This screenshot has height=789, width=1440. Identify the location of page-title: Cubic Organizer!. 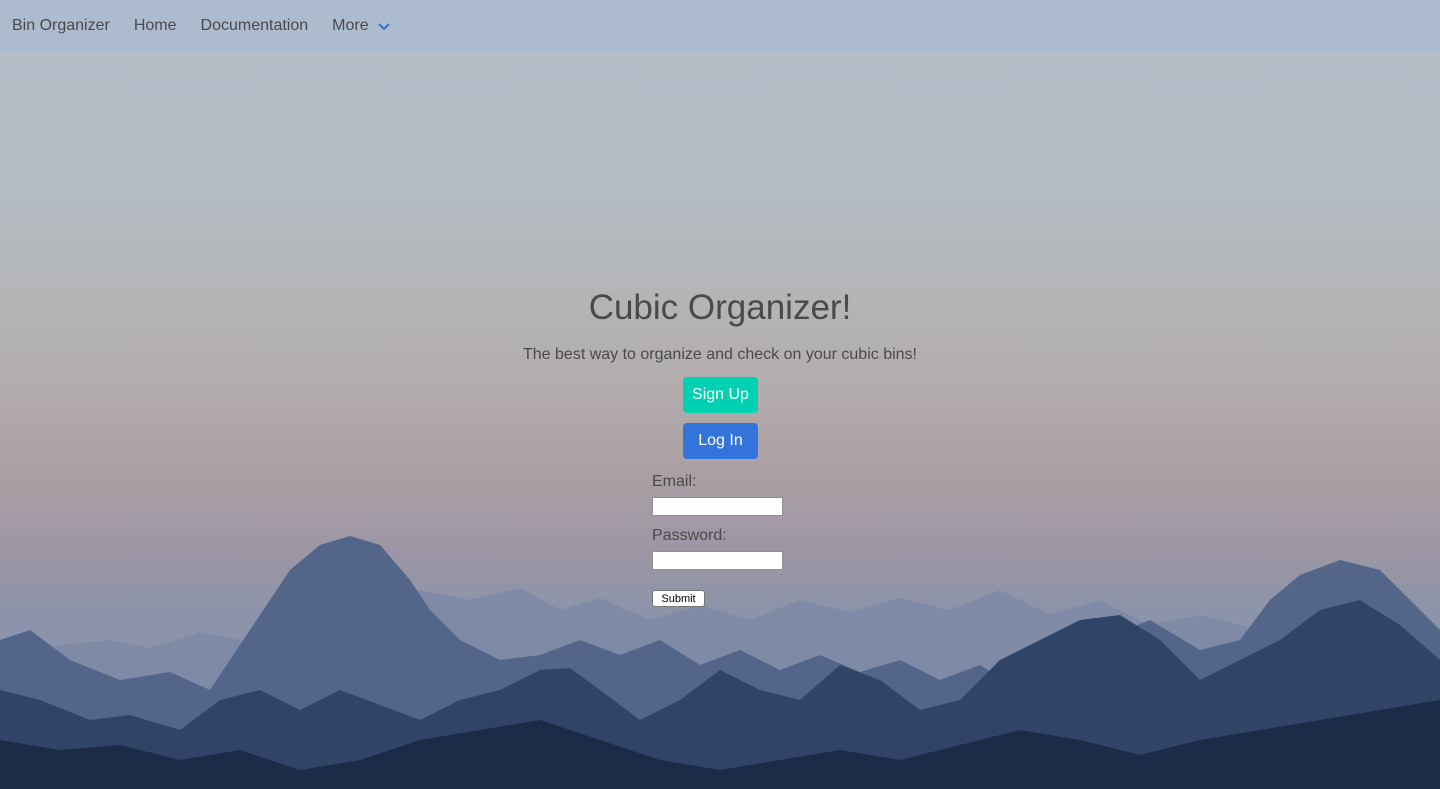
(720, 307).